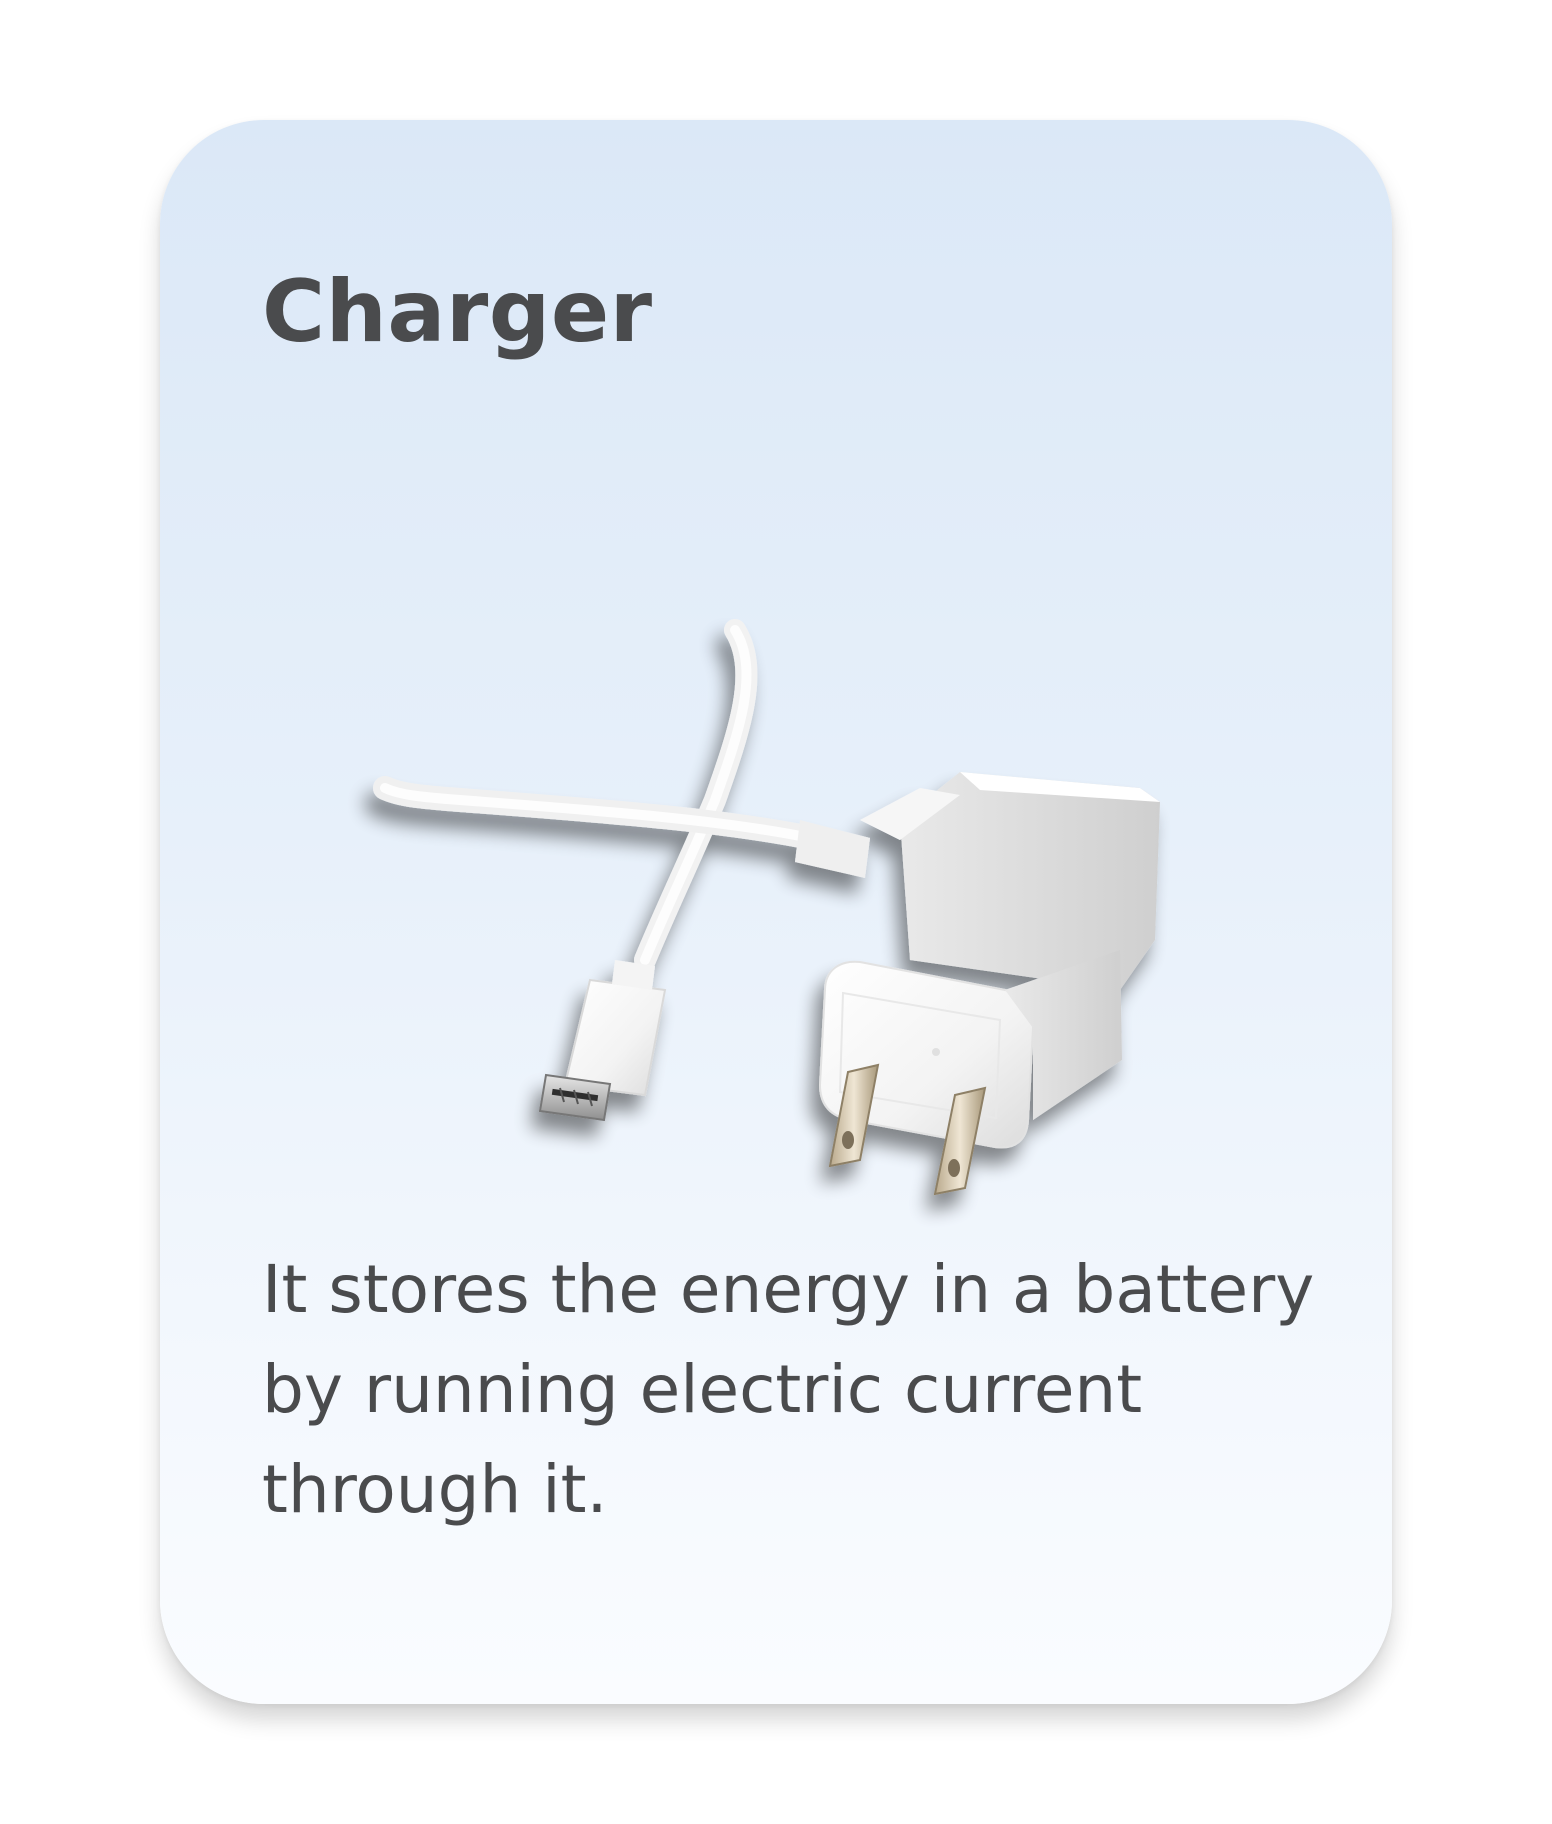 The width and height of the screenshot is (1552, 1824). I want to click on wall-adapter, so click(989, 984).